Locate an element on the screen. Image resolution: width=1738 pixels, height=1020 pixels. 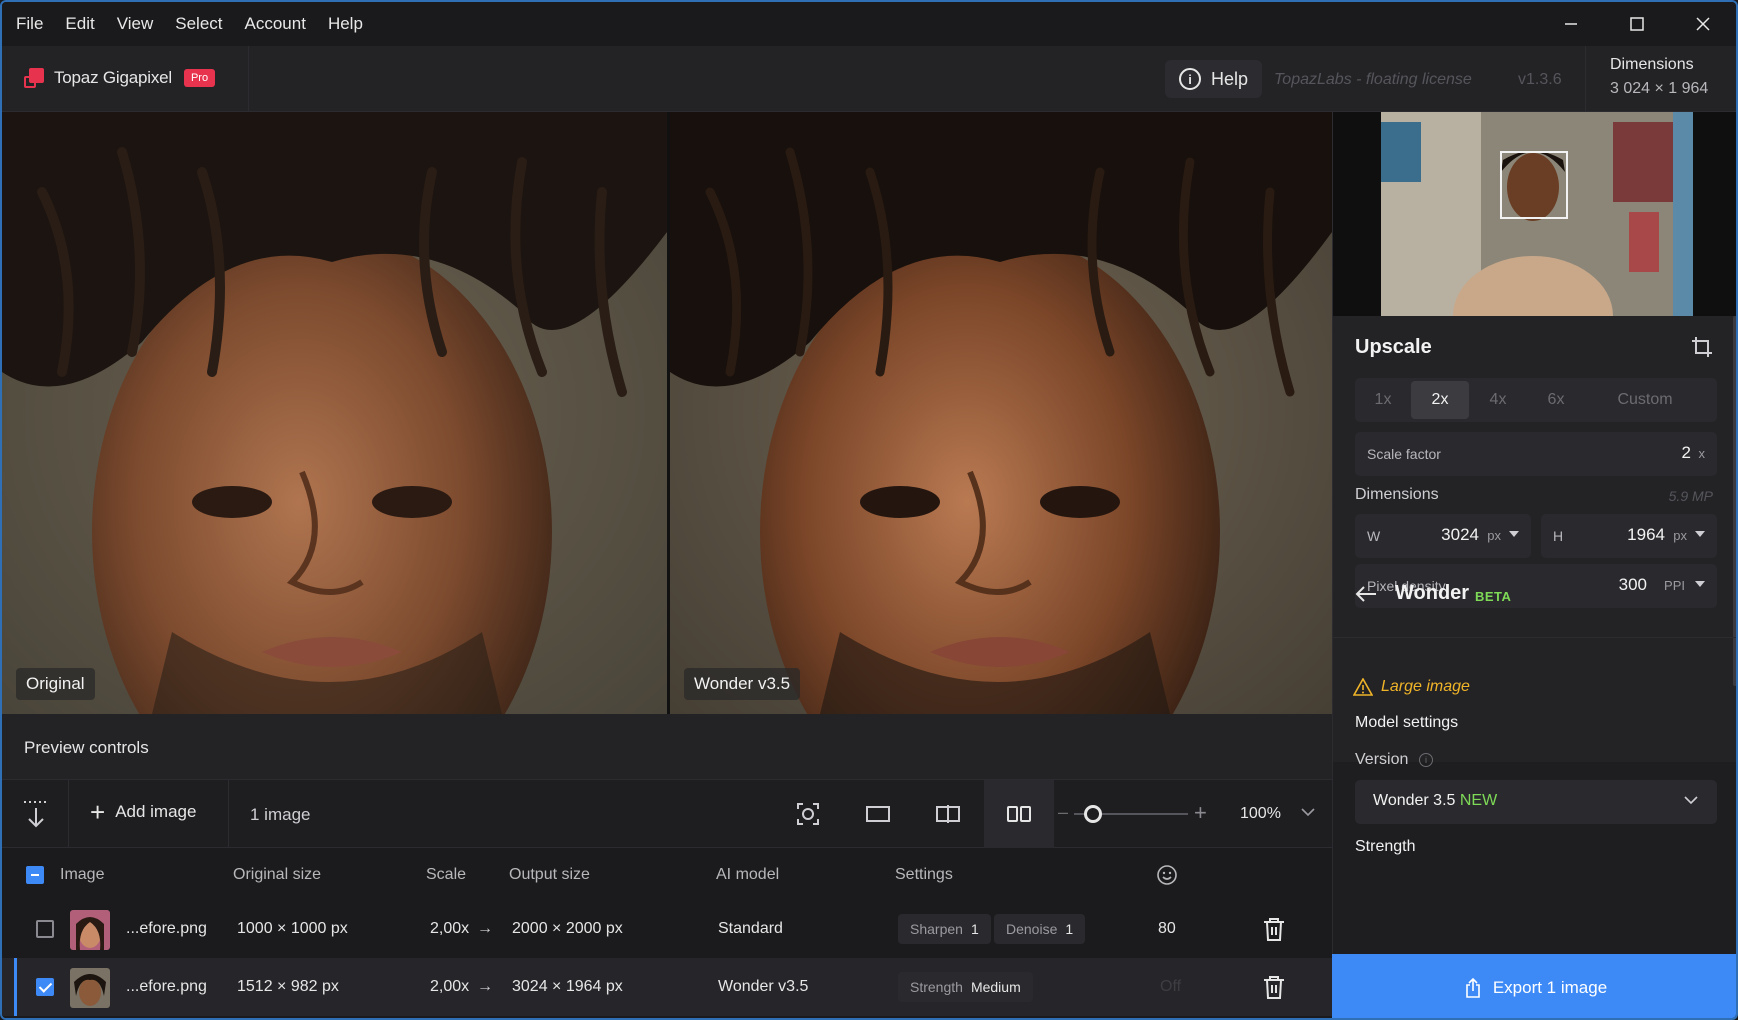
single-view-button is located at coordinates (878, 814).